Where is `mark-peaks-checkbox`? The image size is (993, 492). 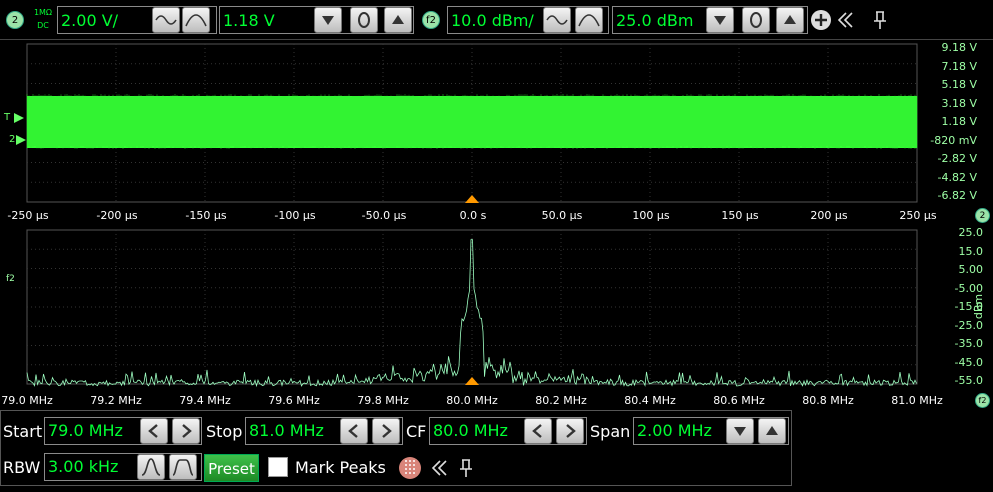
mark-peaks-checkbox is located at coordinates (278, 467).